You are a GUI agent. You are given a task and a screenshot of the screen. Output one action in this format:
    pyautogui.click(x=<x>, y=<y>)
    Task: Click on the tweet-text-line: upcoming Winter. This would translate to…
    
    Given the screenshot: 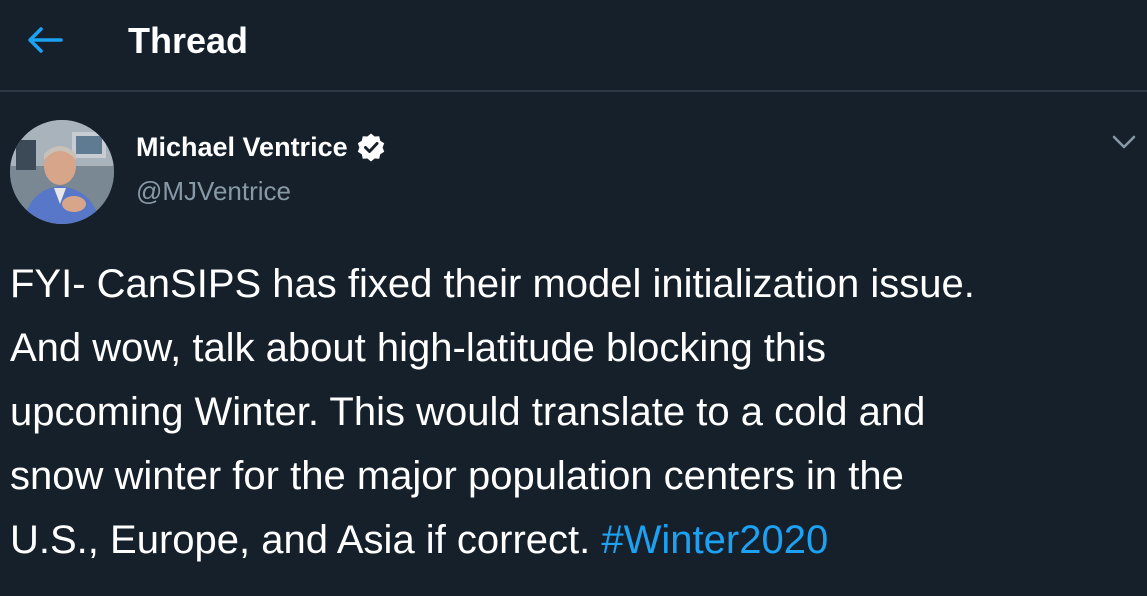 What is the action you would take?
    pyautogui.click(x=468, y=412)
    